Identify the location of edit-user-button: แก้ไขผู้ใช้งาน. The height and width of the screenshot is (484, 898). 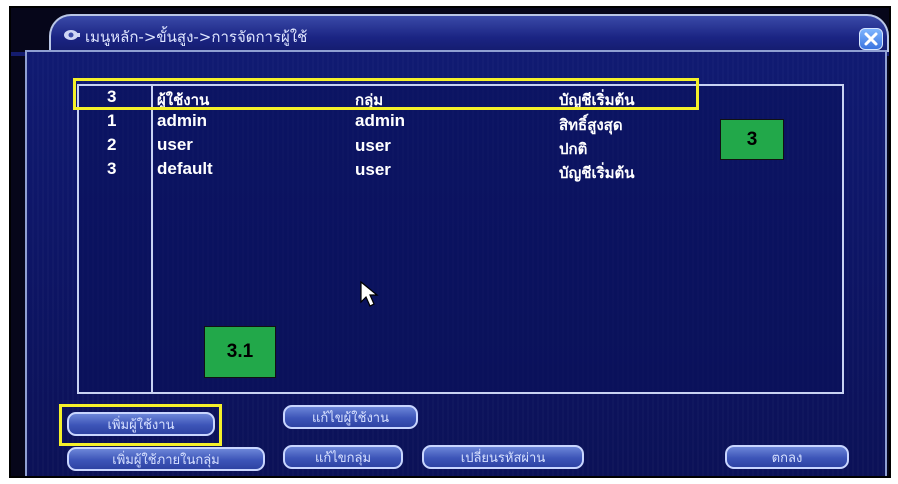
(350, 417).